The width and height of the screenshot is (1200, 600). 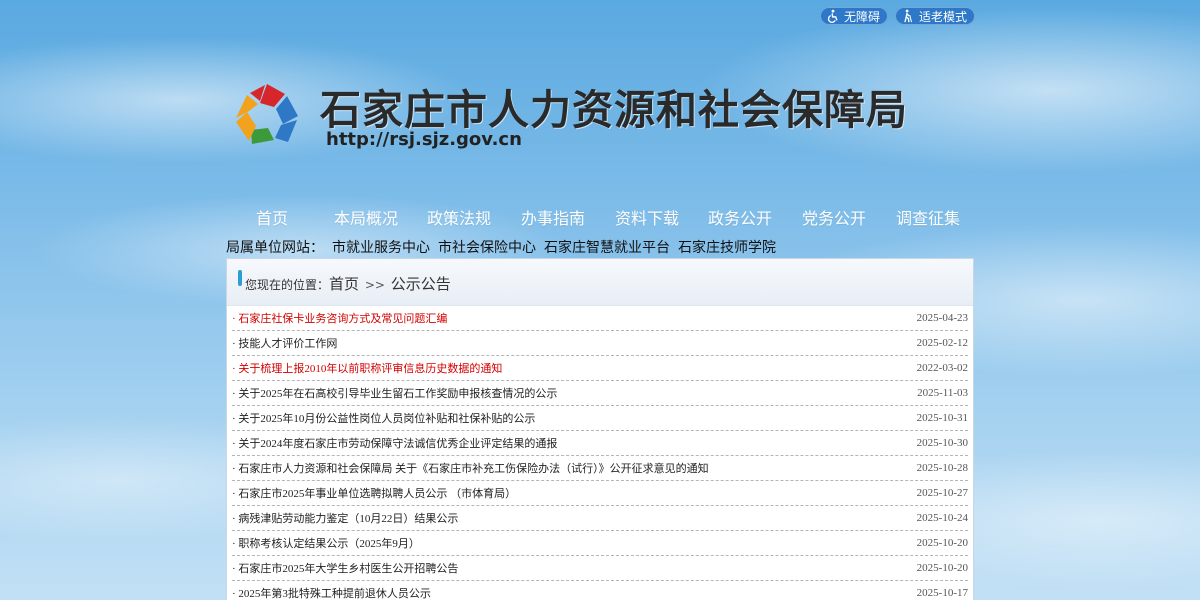 What do you see at coordinates (367, 368) in the screenshot?
I see `notice-title-link: · 关于梳理上报2010年以前职称评审信息历史数据的通知` at bounding box center [367, 368].